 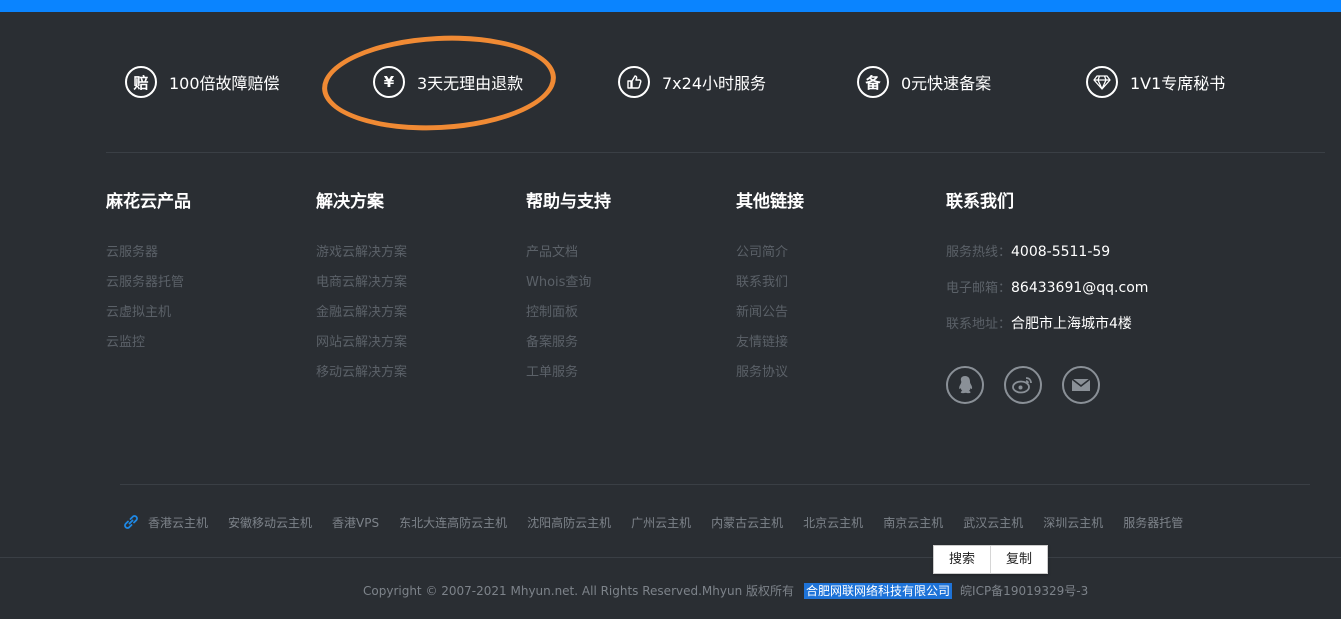 I want to click on friend-link: 深圳云主机, so click(x=1073, y=522).